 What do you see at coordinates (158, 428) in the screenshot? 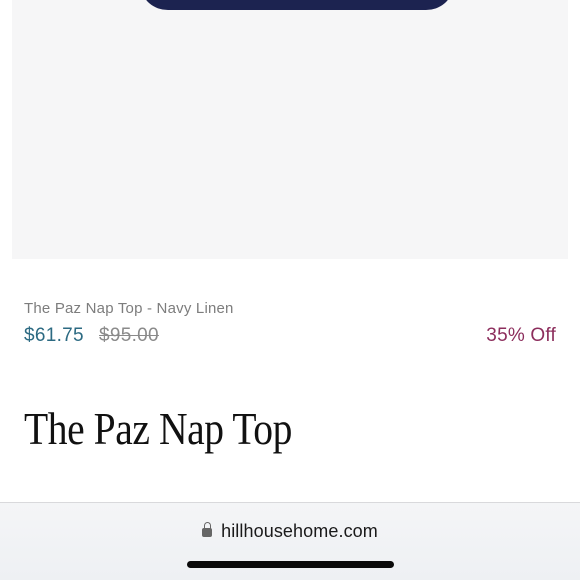
I see `product-title: The Paz Nap Top` at bounding box center [158, 428].